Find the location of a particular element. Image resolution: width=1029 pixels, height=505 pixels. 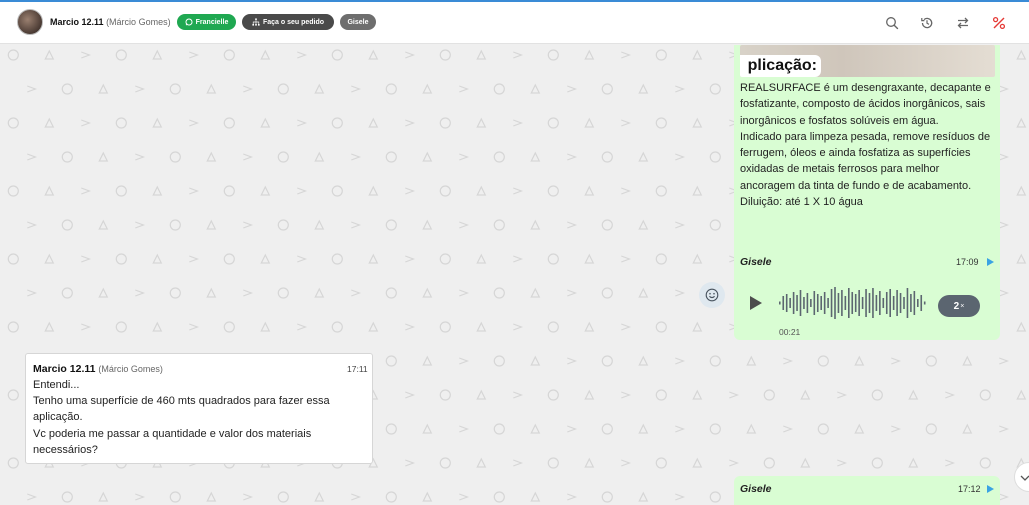

avatar is located at coordinates (30, 22).